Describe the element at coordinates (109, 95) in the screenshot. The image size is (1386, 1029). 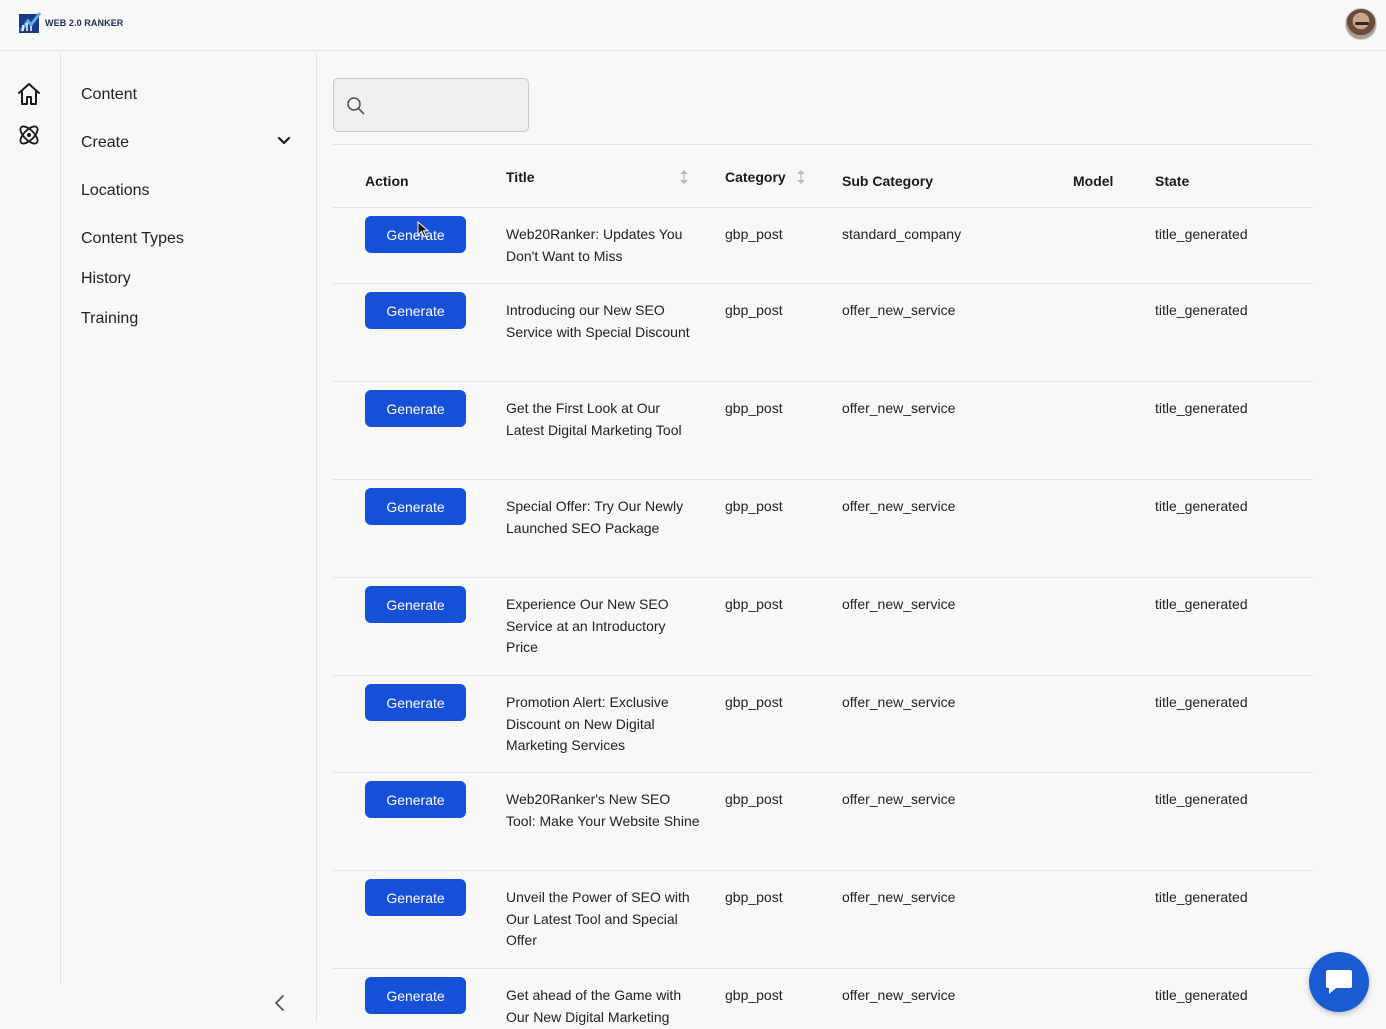
I see `sidebar-item-content: Content` at that location.